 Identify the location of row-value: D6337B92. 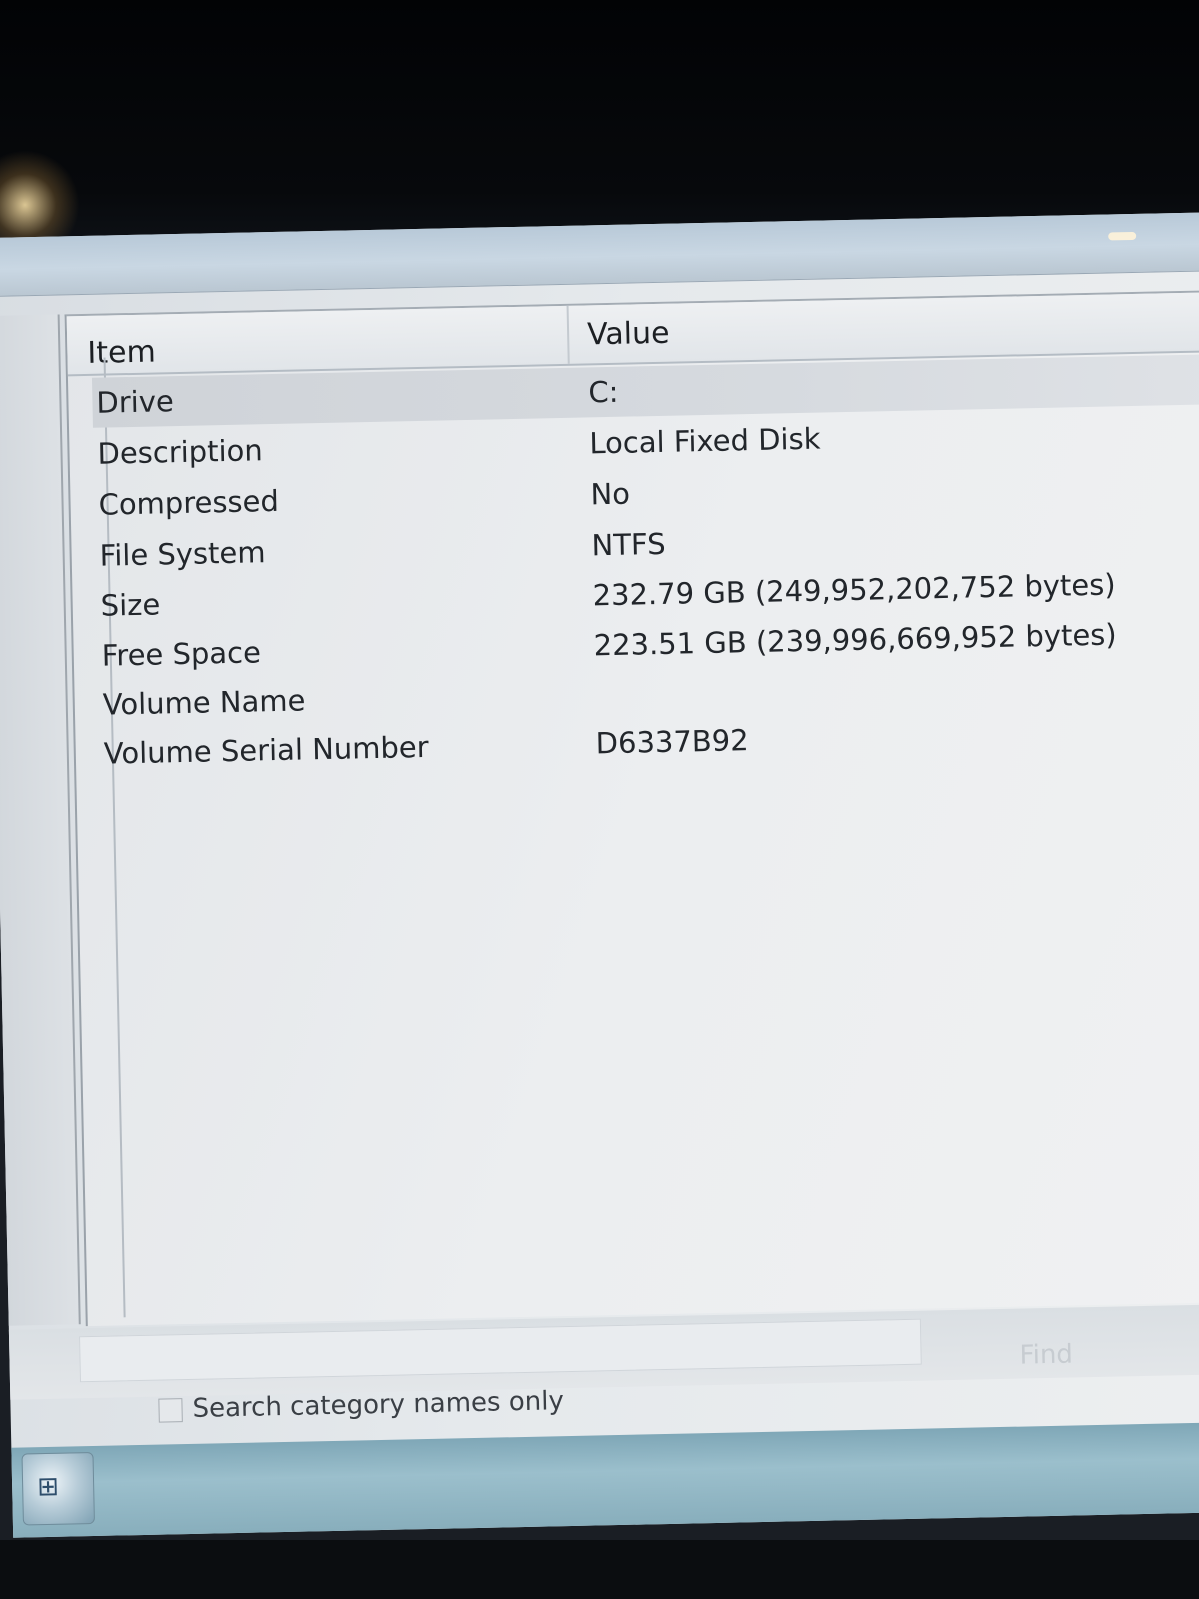
(672, 742).